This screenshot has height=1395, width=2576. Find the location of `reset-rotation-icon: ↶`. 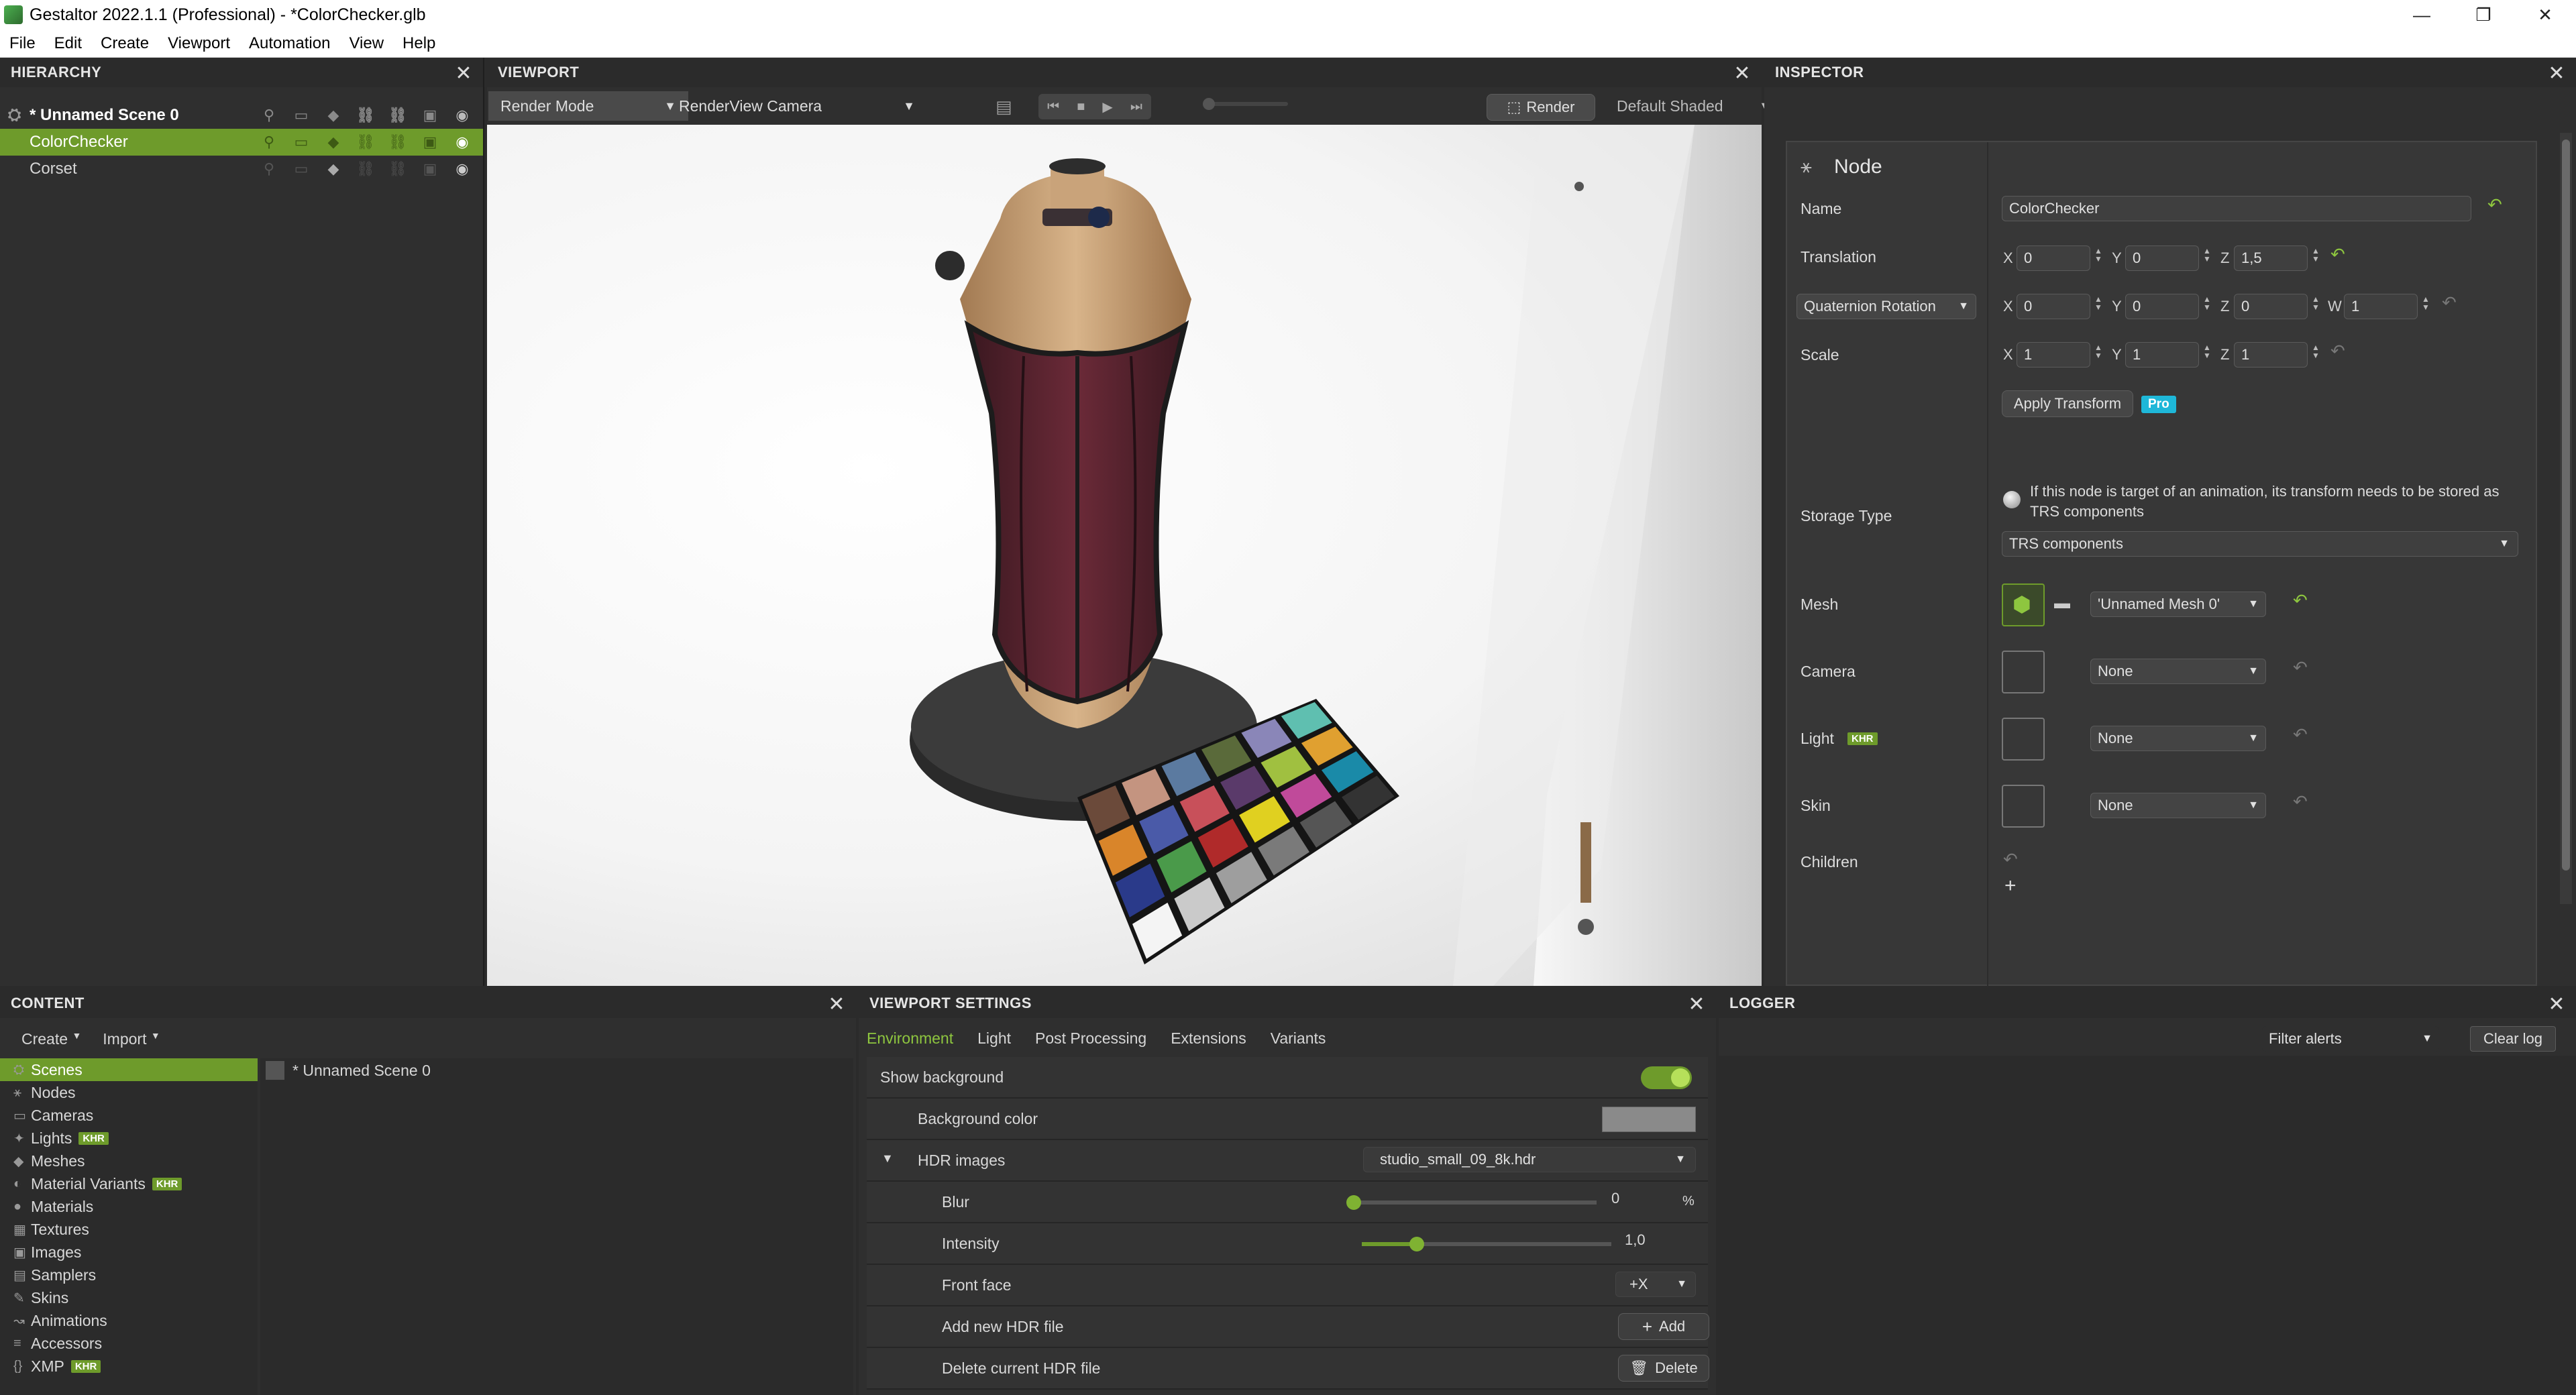

reset-rotation-icon: ↶ is located at coordinates (2449, 302).